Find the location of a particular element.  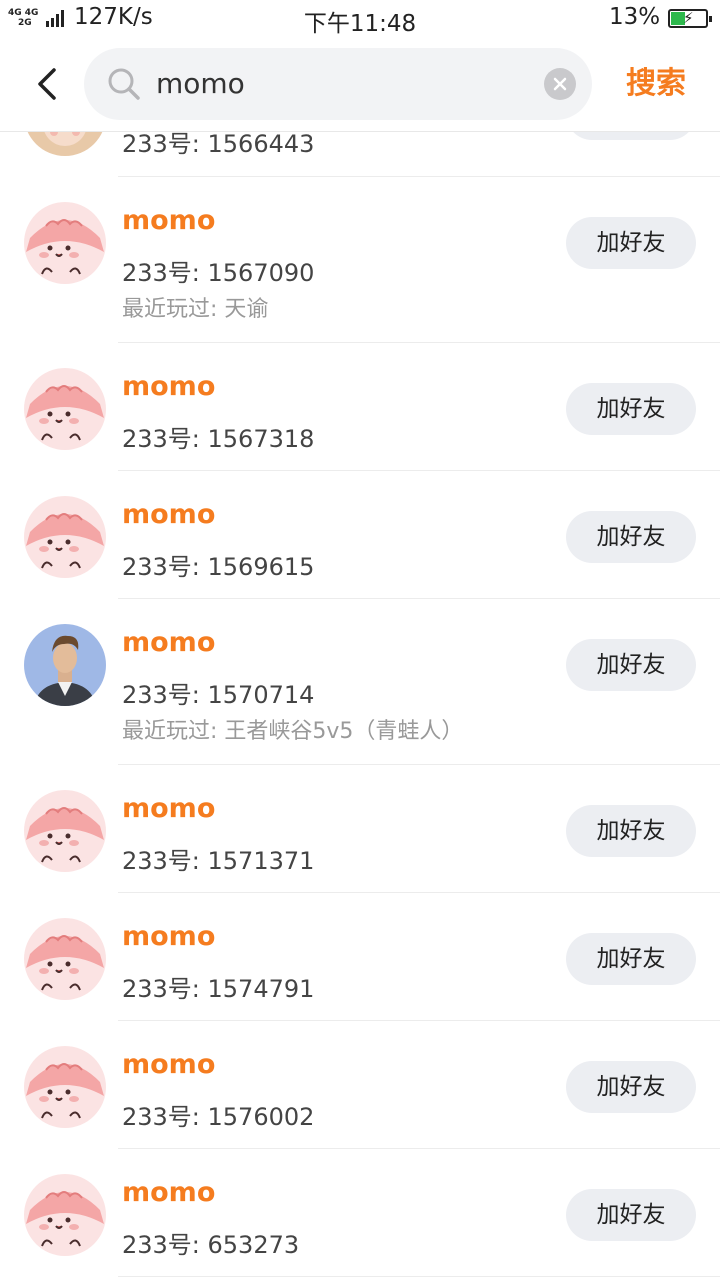

search-icon is located at coordinates (124, 84).